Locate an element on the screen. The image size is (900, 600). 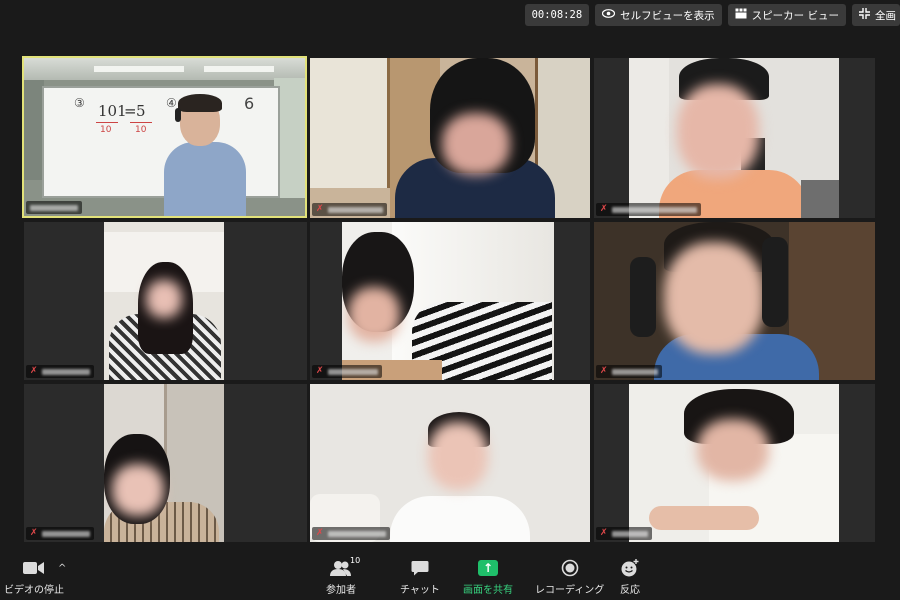
speaker-view-button: スピーカー ビュー is located at coordinates (786, 15).